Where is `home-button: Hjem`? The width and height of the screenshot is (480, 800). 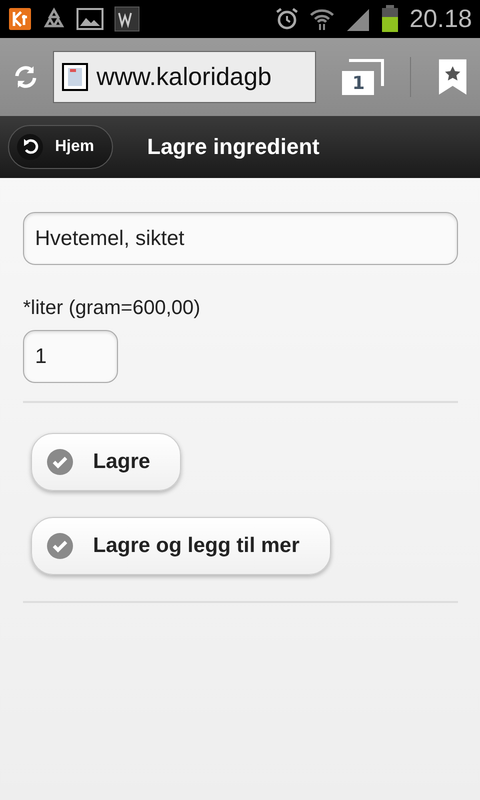
home-button: Hjem is located at coordinates (61, 147).